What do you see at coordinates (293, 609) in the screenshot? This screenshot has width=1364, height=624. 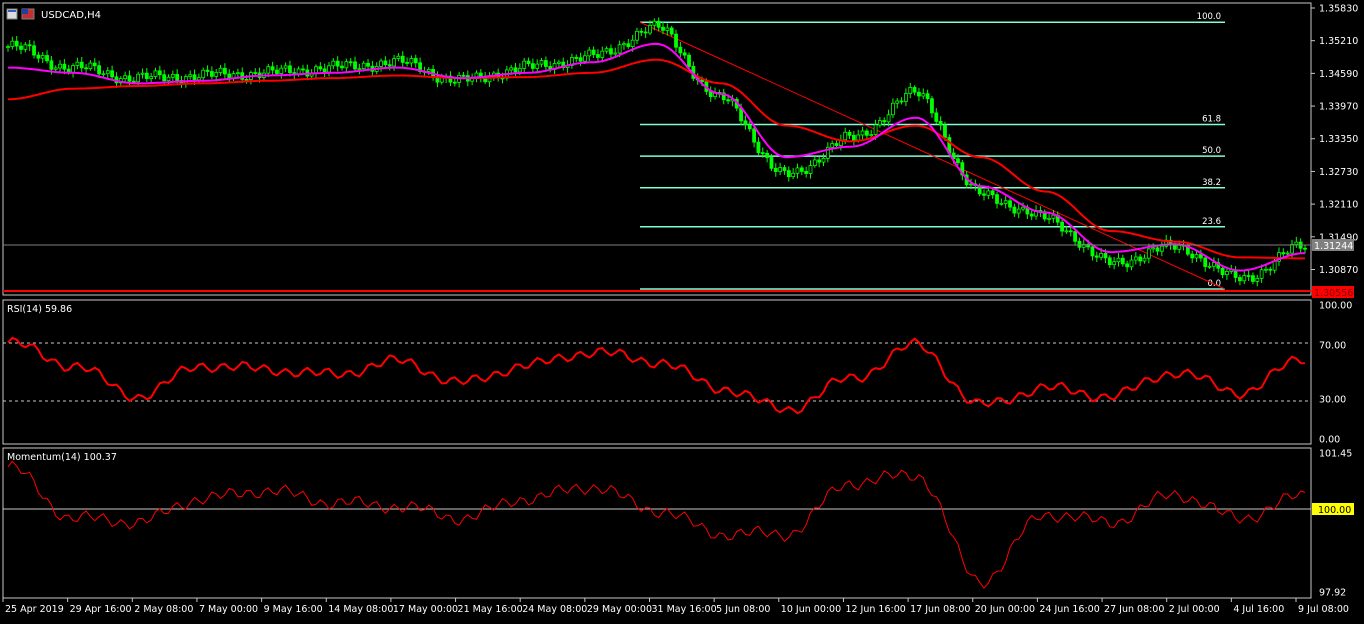 I see `time-tick-label: 9 May 16:00` at bounding box center [293, 609].